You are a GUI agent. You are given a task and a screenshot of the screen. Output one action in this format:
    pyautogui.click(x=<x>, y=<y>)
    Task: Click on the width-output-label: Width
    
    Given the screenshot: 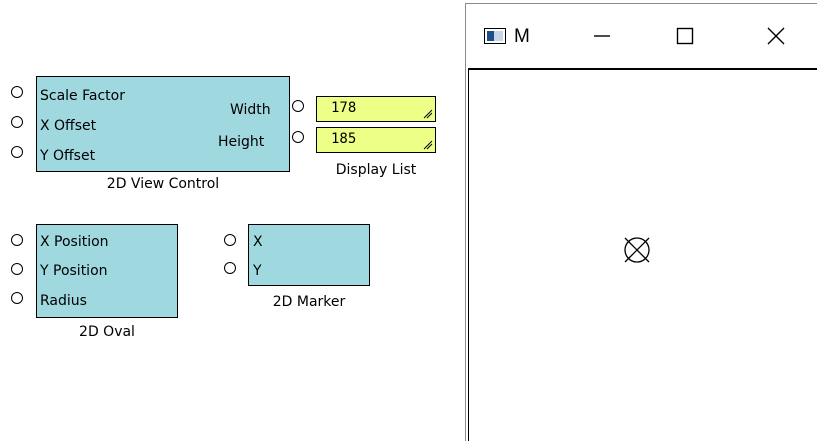 What is the action you would take?
    pyautogui.click(x=250, y=110)
    